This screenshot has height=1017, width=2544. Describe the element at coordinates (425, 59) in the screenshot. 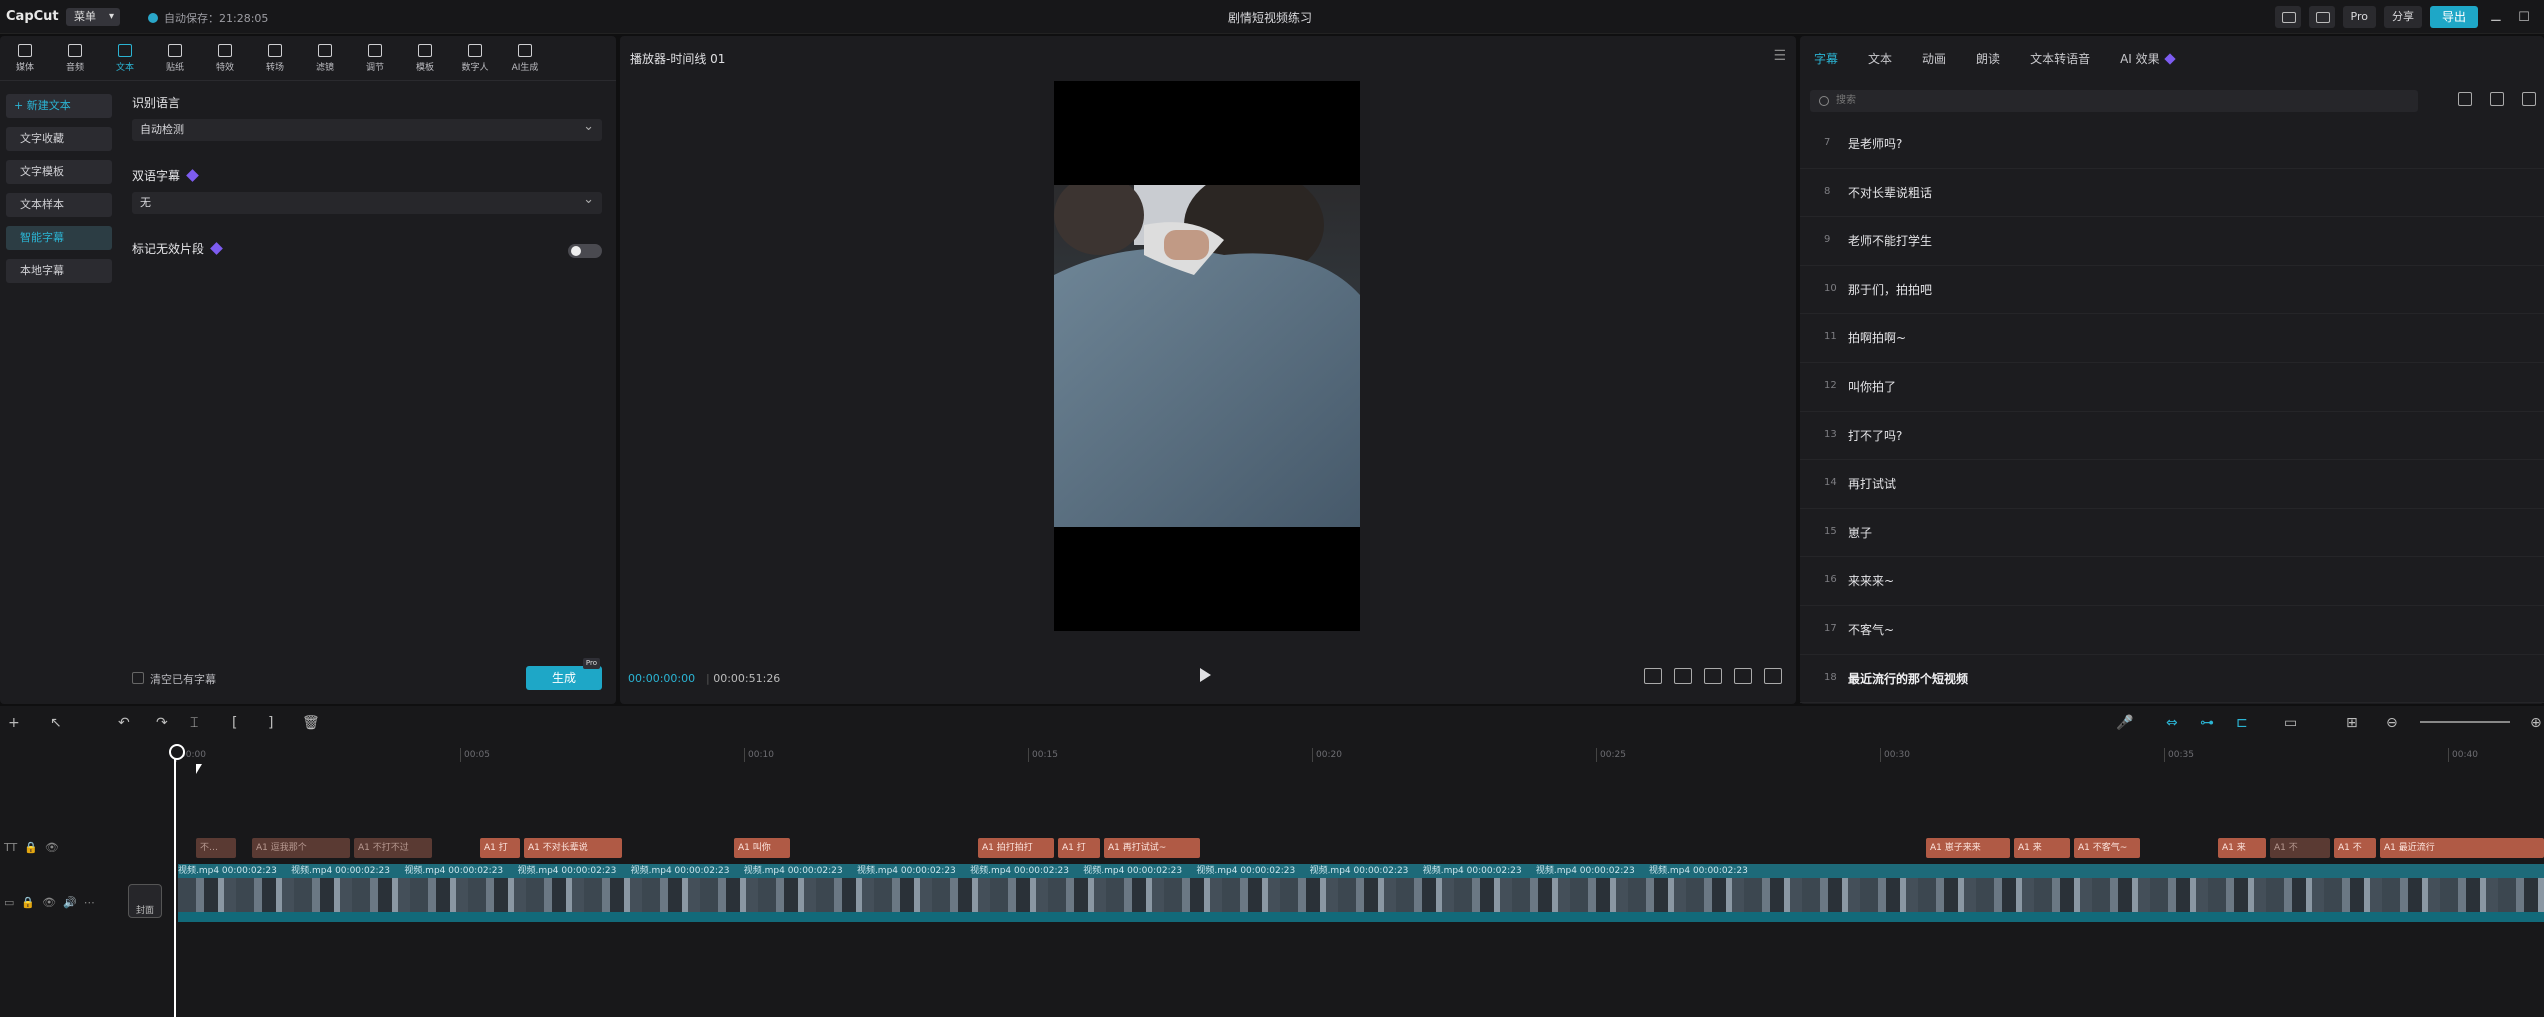

I see `tool-template: 模板` at that location.